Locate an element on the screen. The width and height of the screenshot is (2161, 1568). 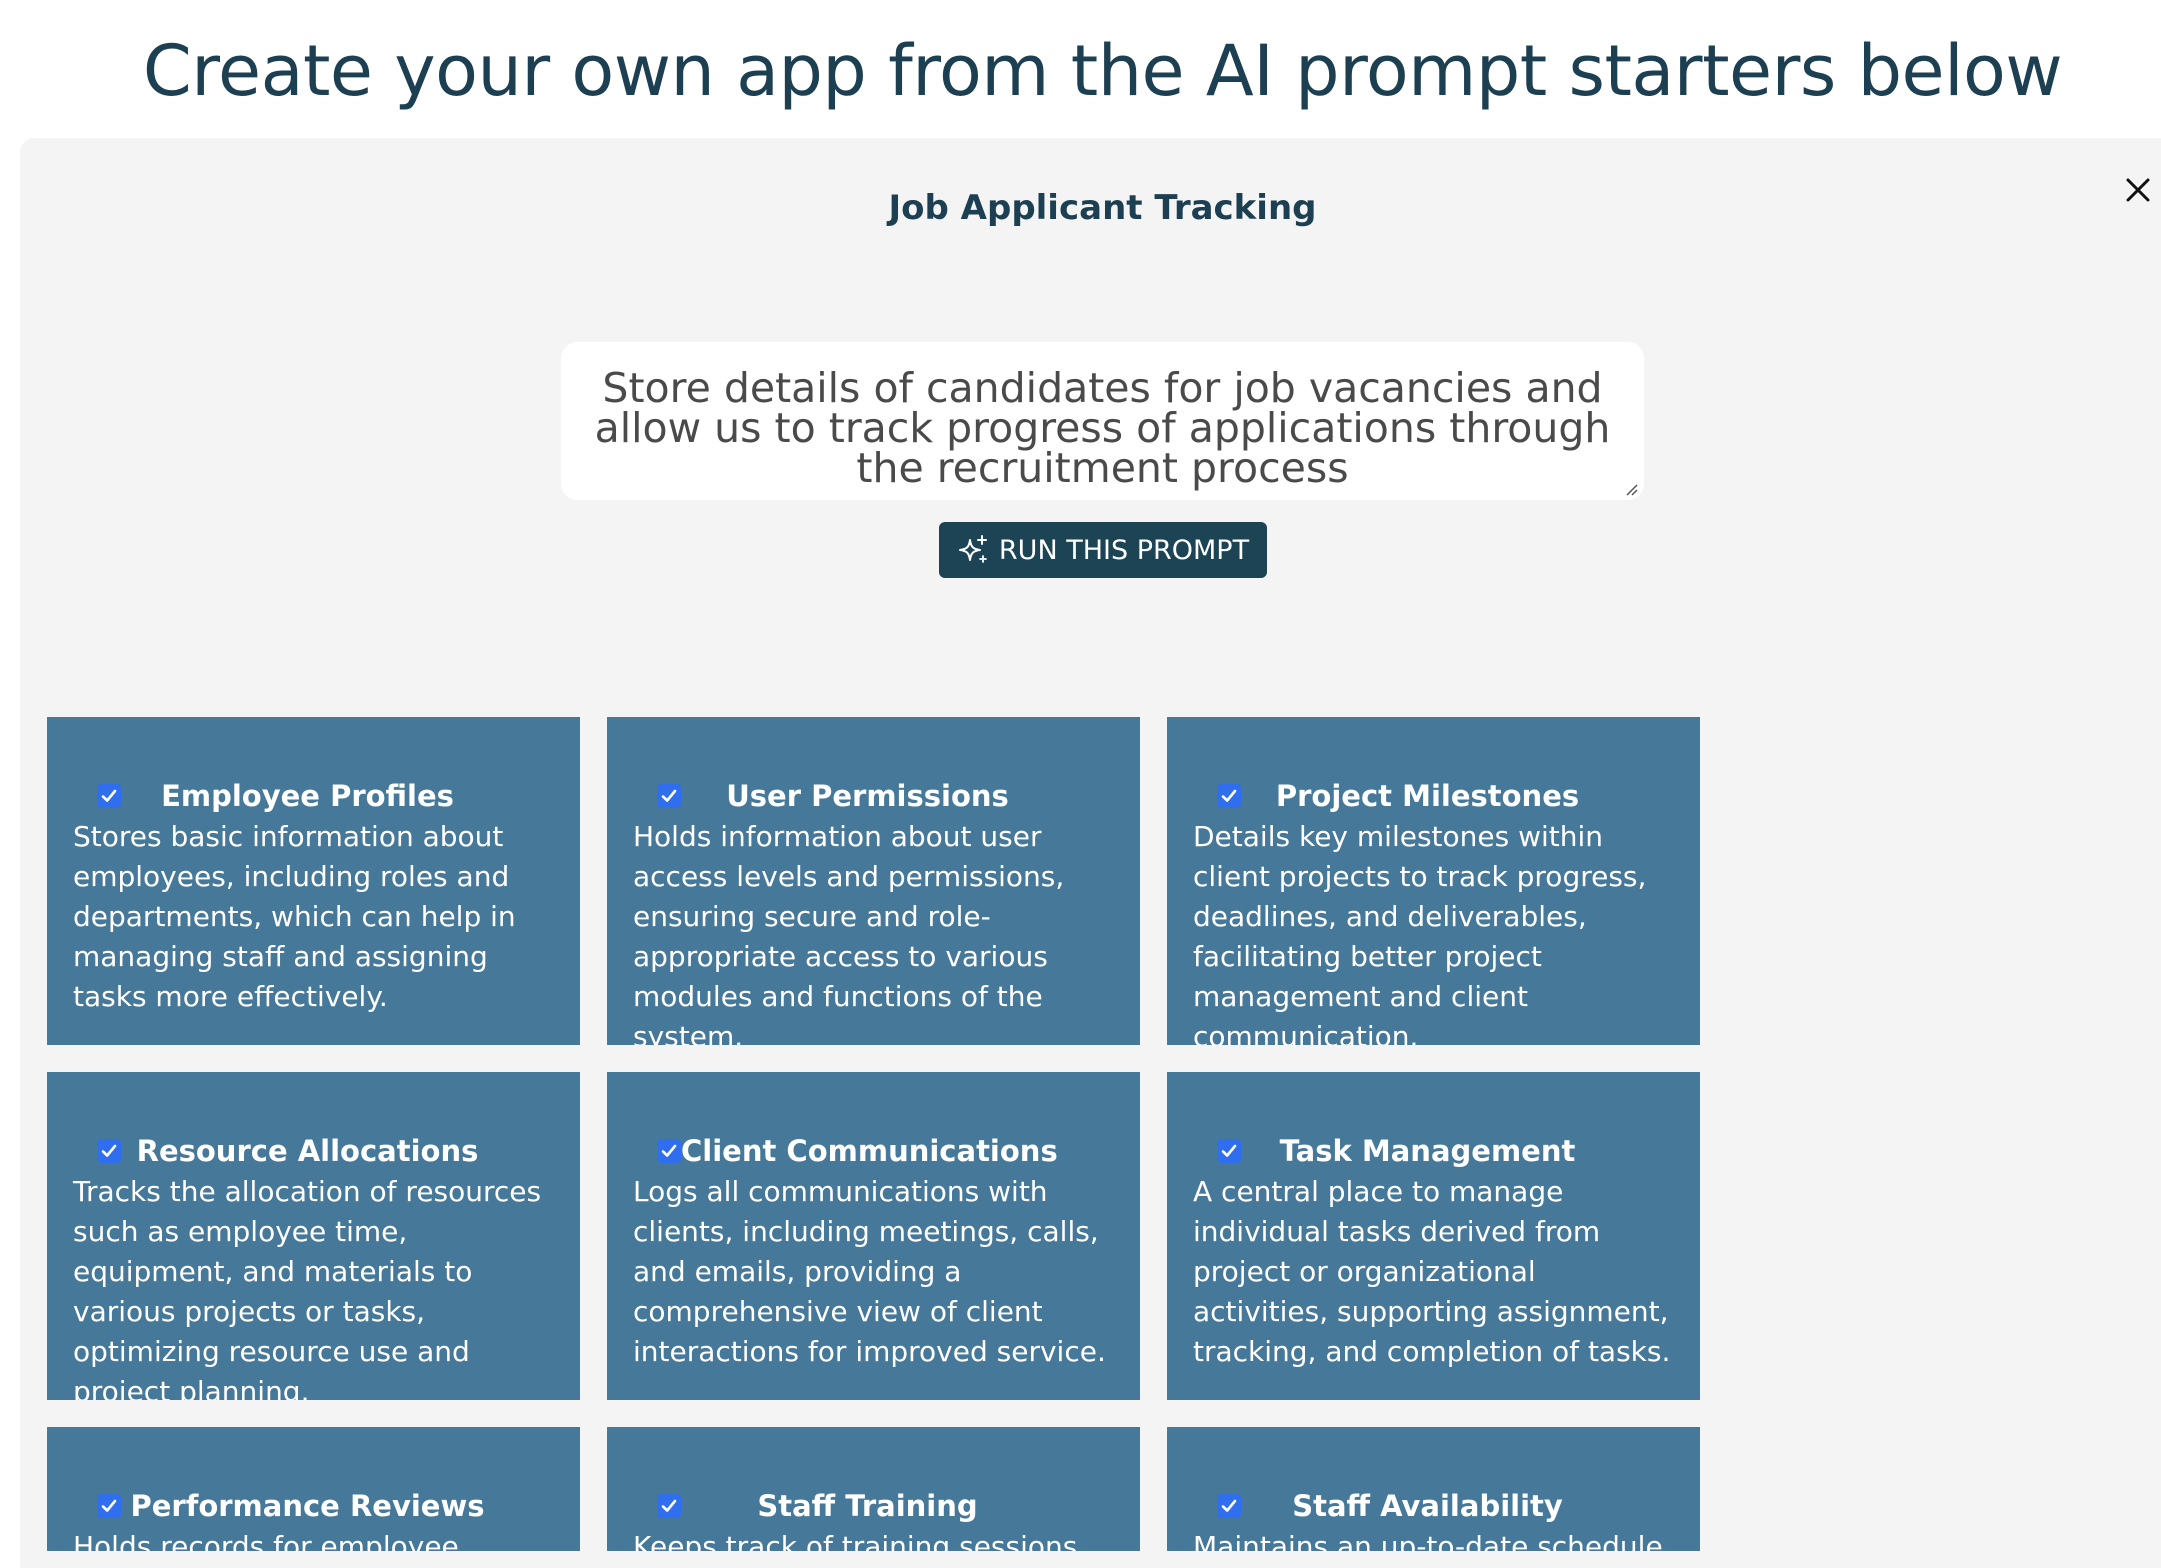
run-prompt-button: RUN THIS PROMPT is located at coordinates (1103, 550).